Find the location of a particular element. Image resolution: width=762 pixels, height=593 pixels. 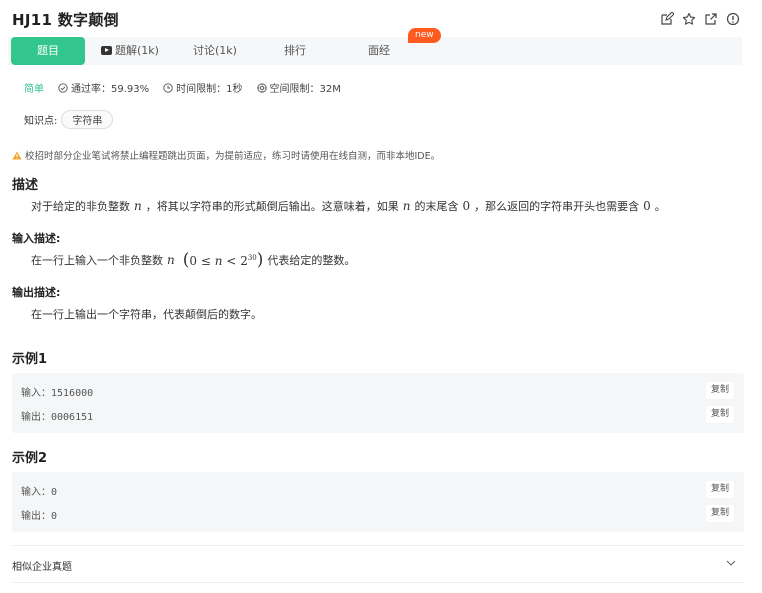

example-1-input: 输入：1516000 is located at coordinates (57, 391).